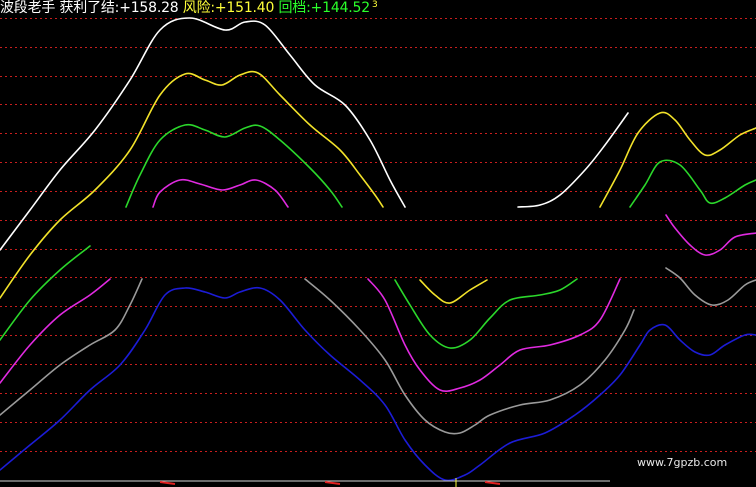  What do you see at coordinates (294, 8) in the screenshot?
I see `pullback-label: 回档:` at bounding box center [294, 8].